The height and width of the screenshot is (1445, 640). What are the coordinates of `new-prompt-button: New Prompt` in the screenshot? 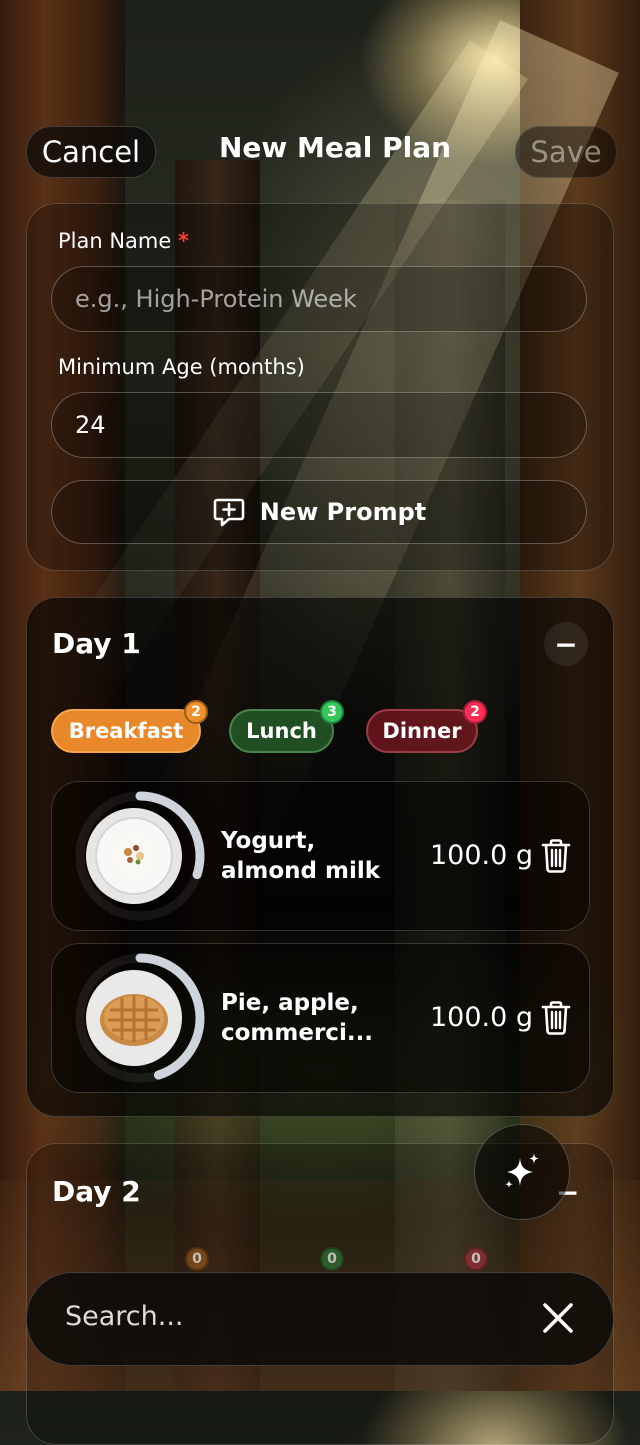 It's located at (319, 512).